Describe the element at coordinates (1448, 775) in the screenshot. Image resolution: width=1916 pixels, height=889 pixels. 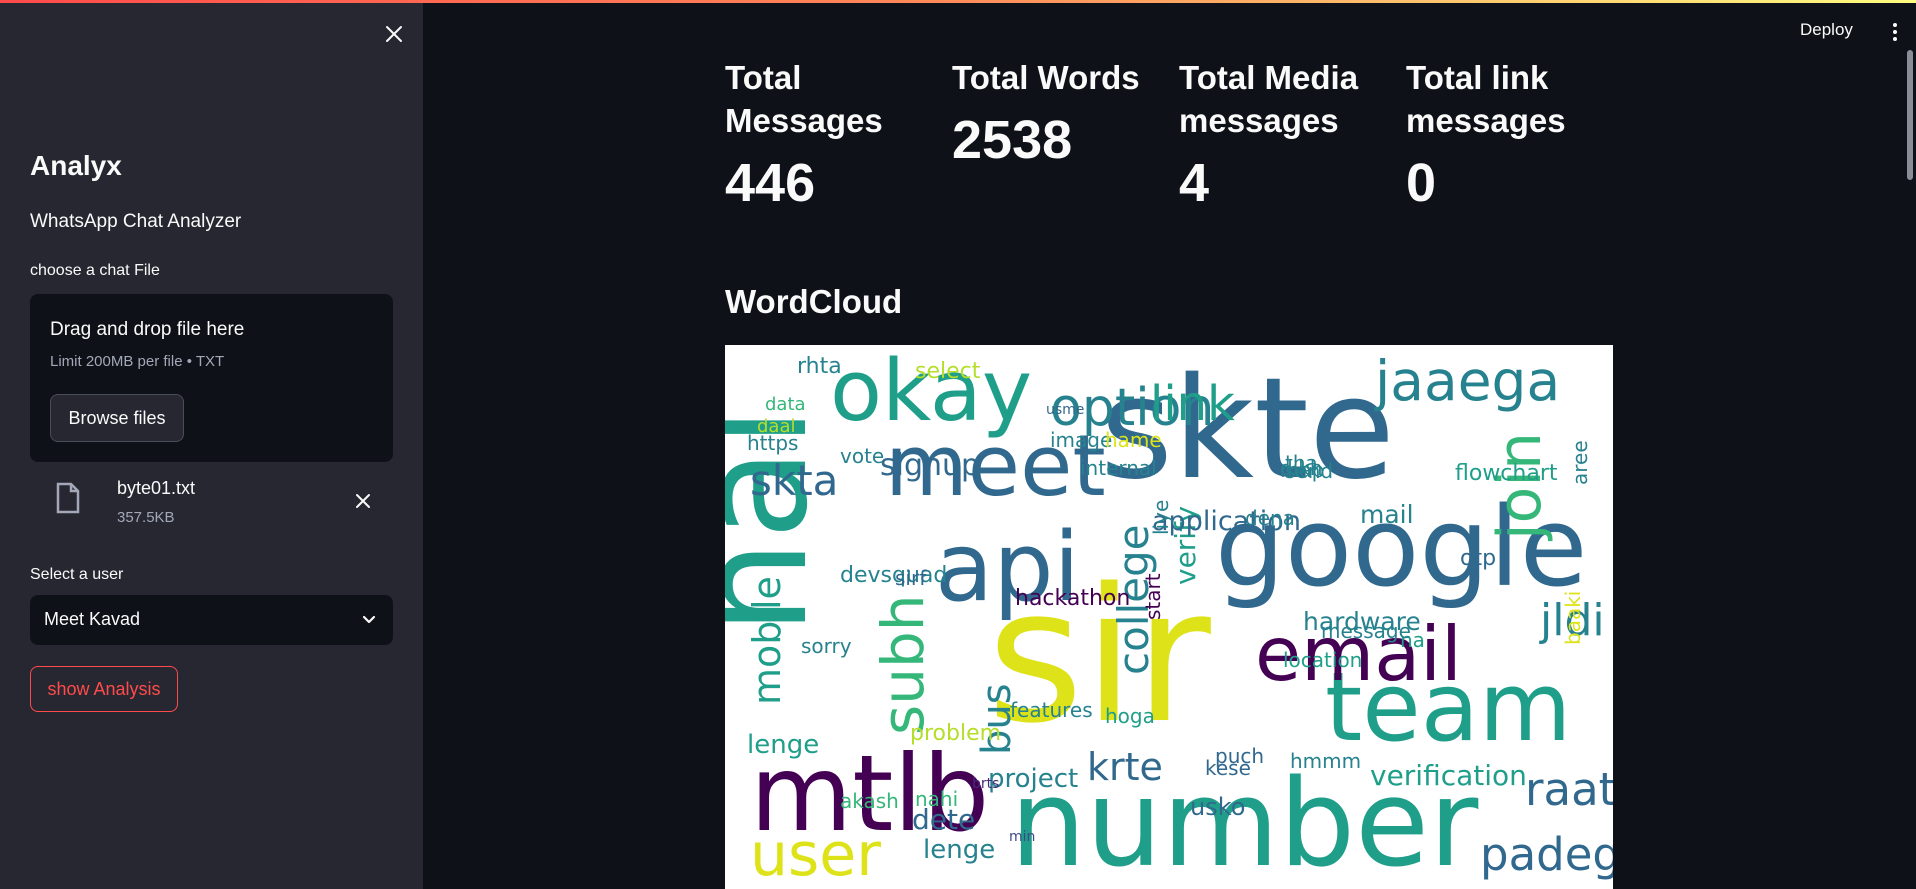
I see `wordcloud-word: verification` at that location.